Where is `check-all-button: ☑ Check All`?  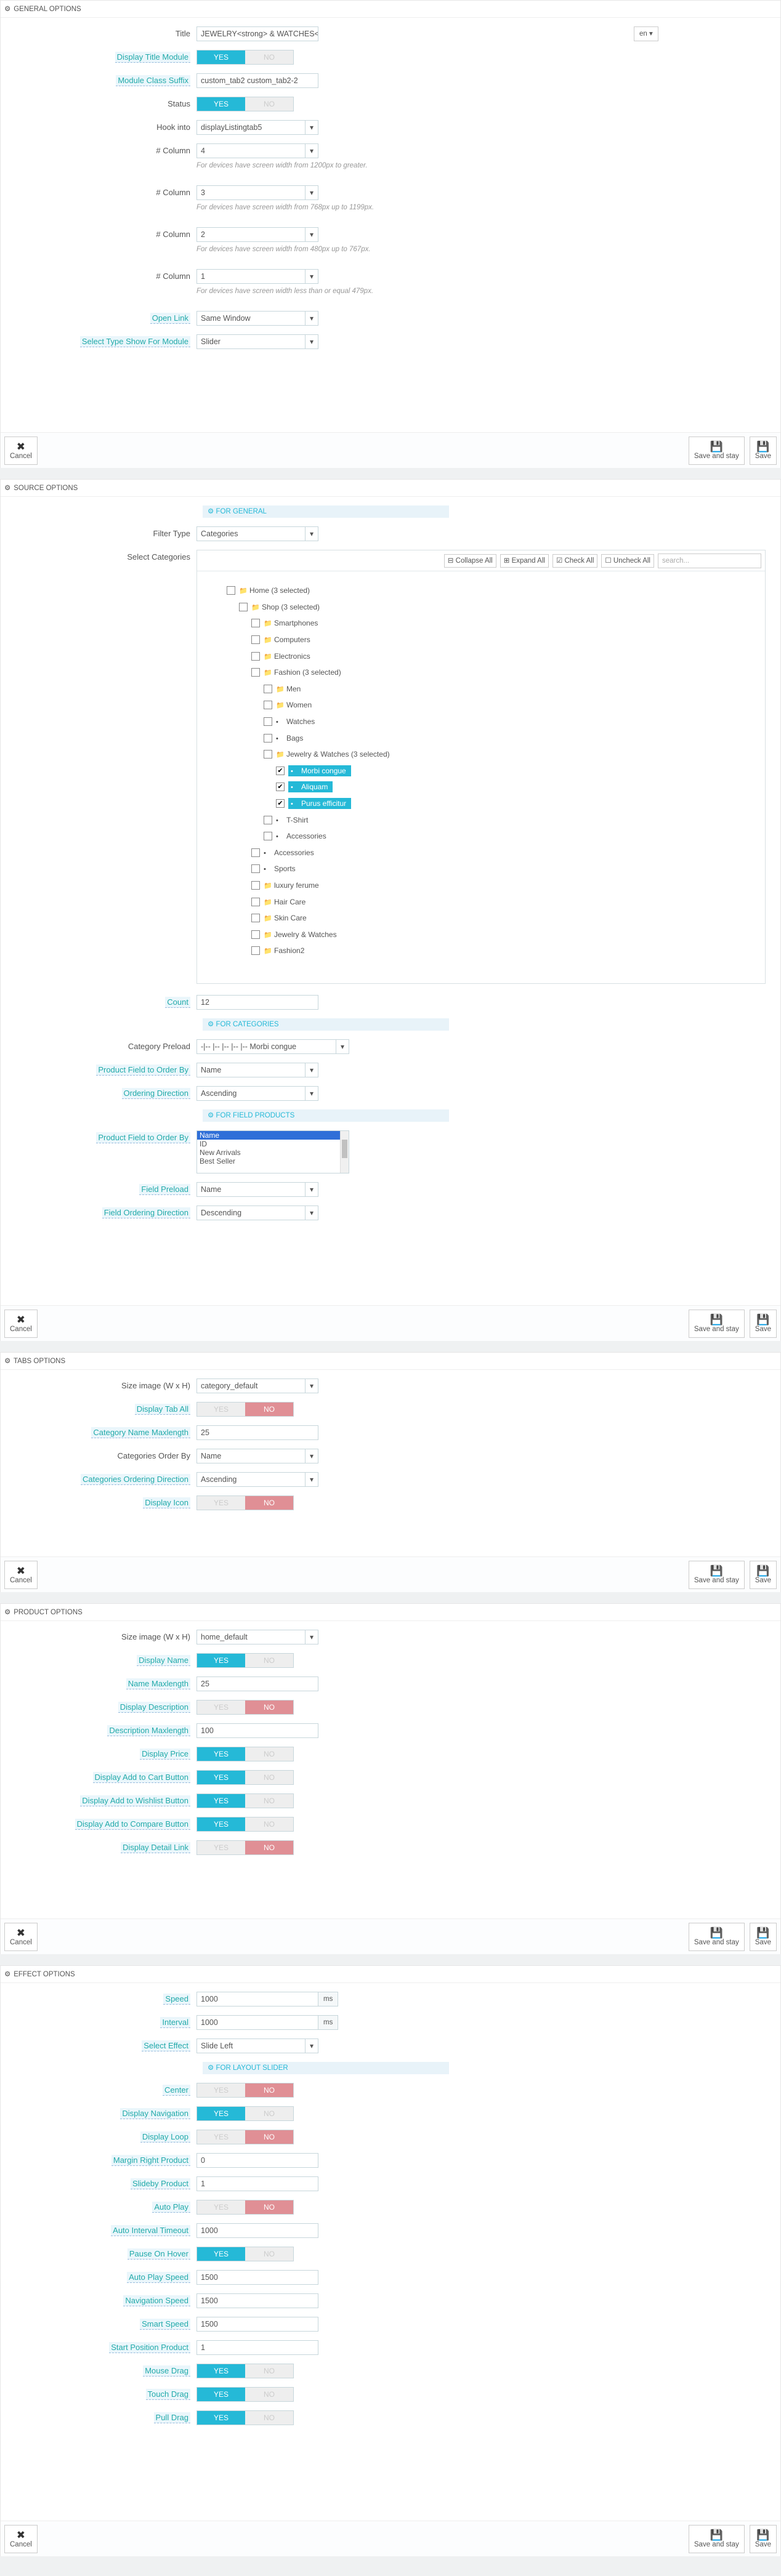
check-all-button: ☑ Check All is located at coordinates (575, 560).